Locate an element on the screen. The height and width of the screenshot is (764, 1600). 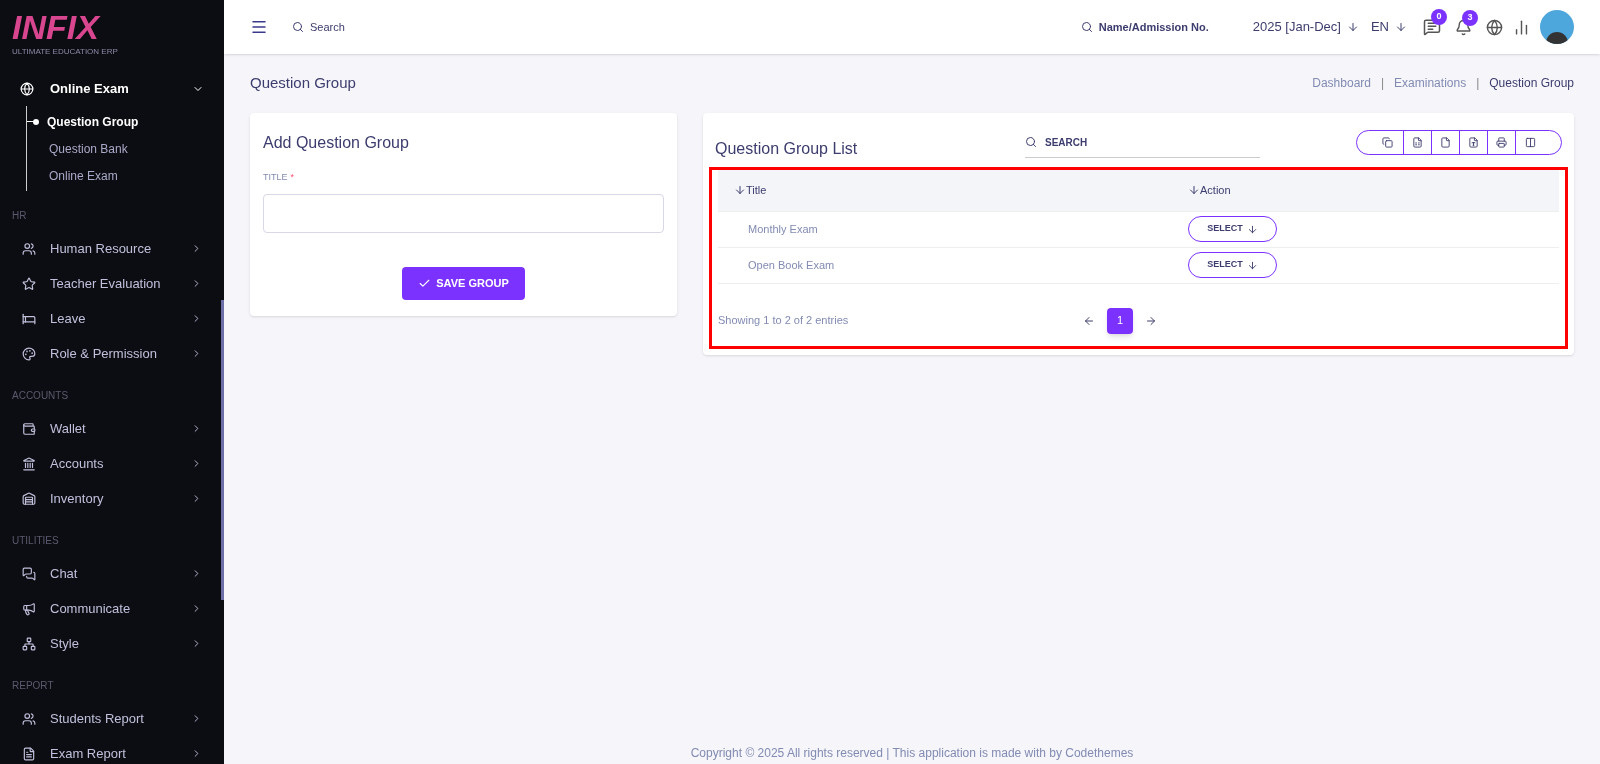
megaphone-icon is located at coordinates (29, 608).